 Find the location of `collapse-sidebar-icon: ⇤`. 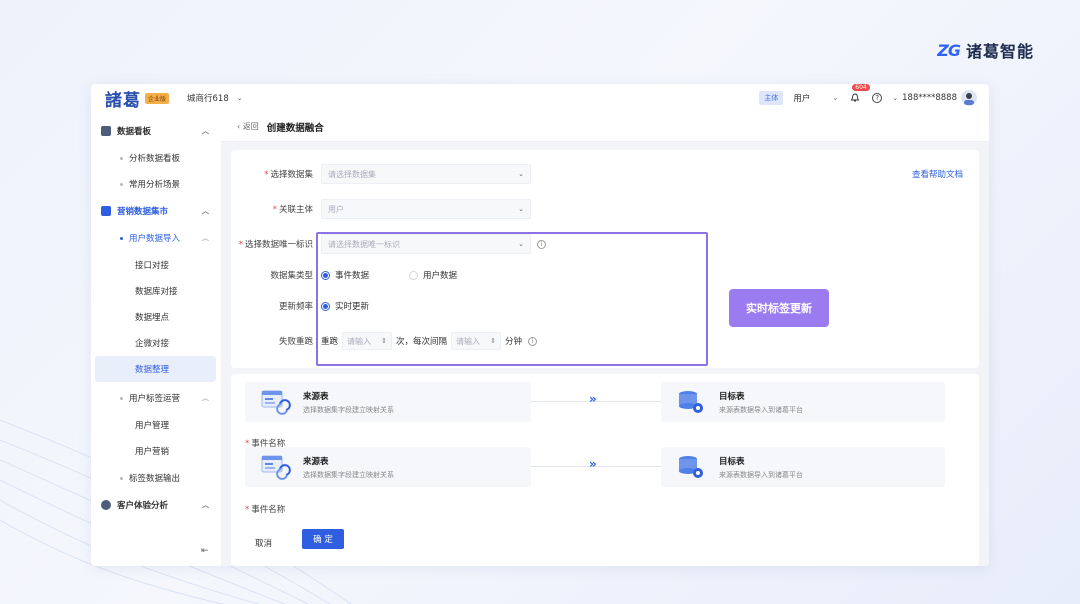

collapse-sidebar-icon: ⇤ is located at coordinates (205, 551).